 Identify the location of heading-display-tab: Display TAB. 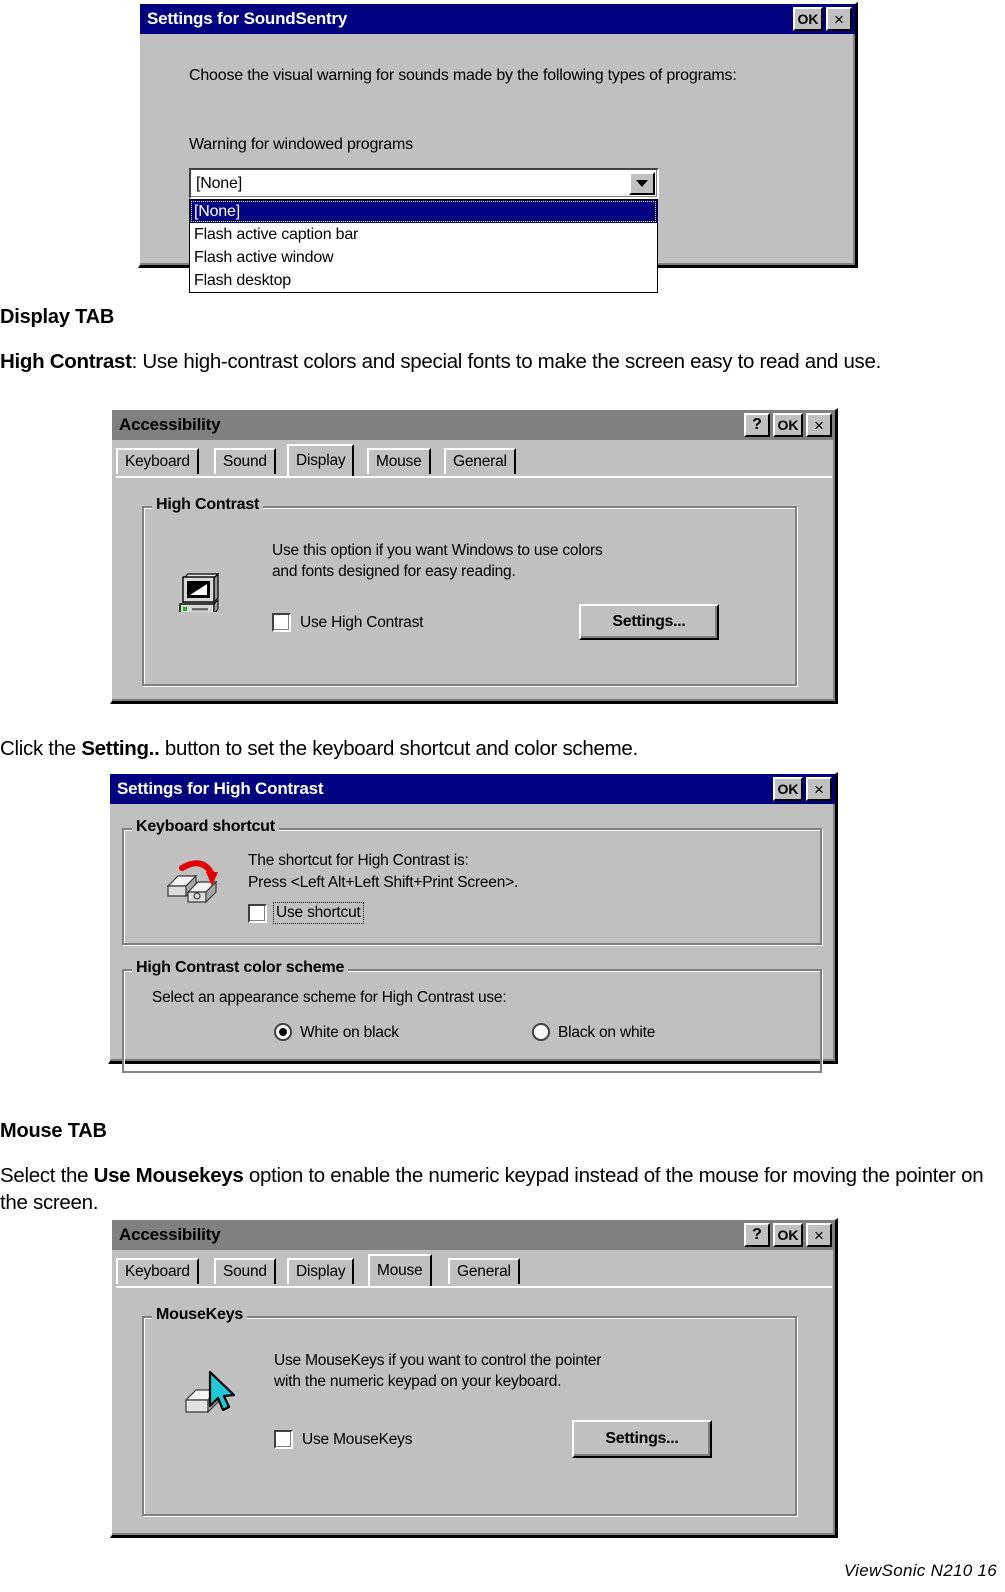
(57, 317).